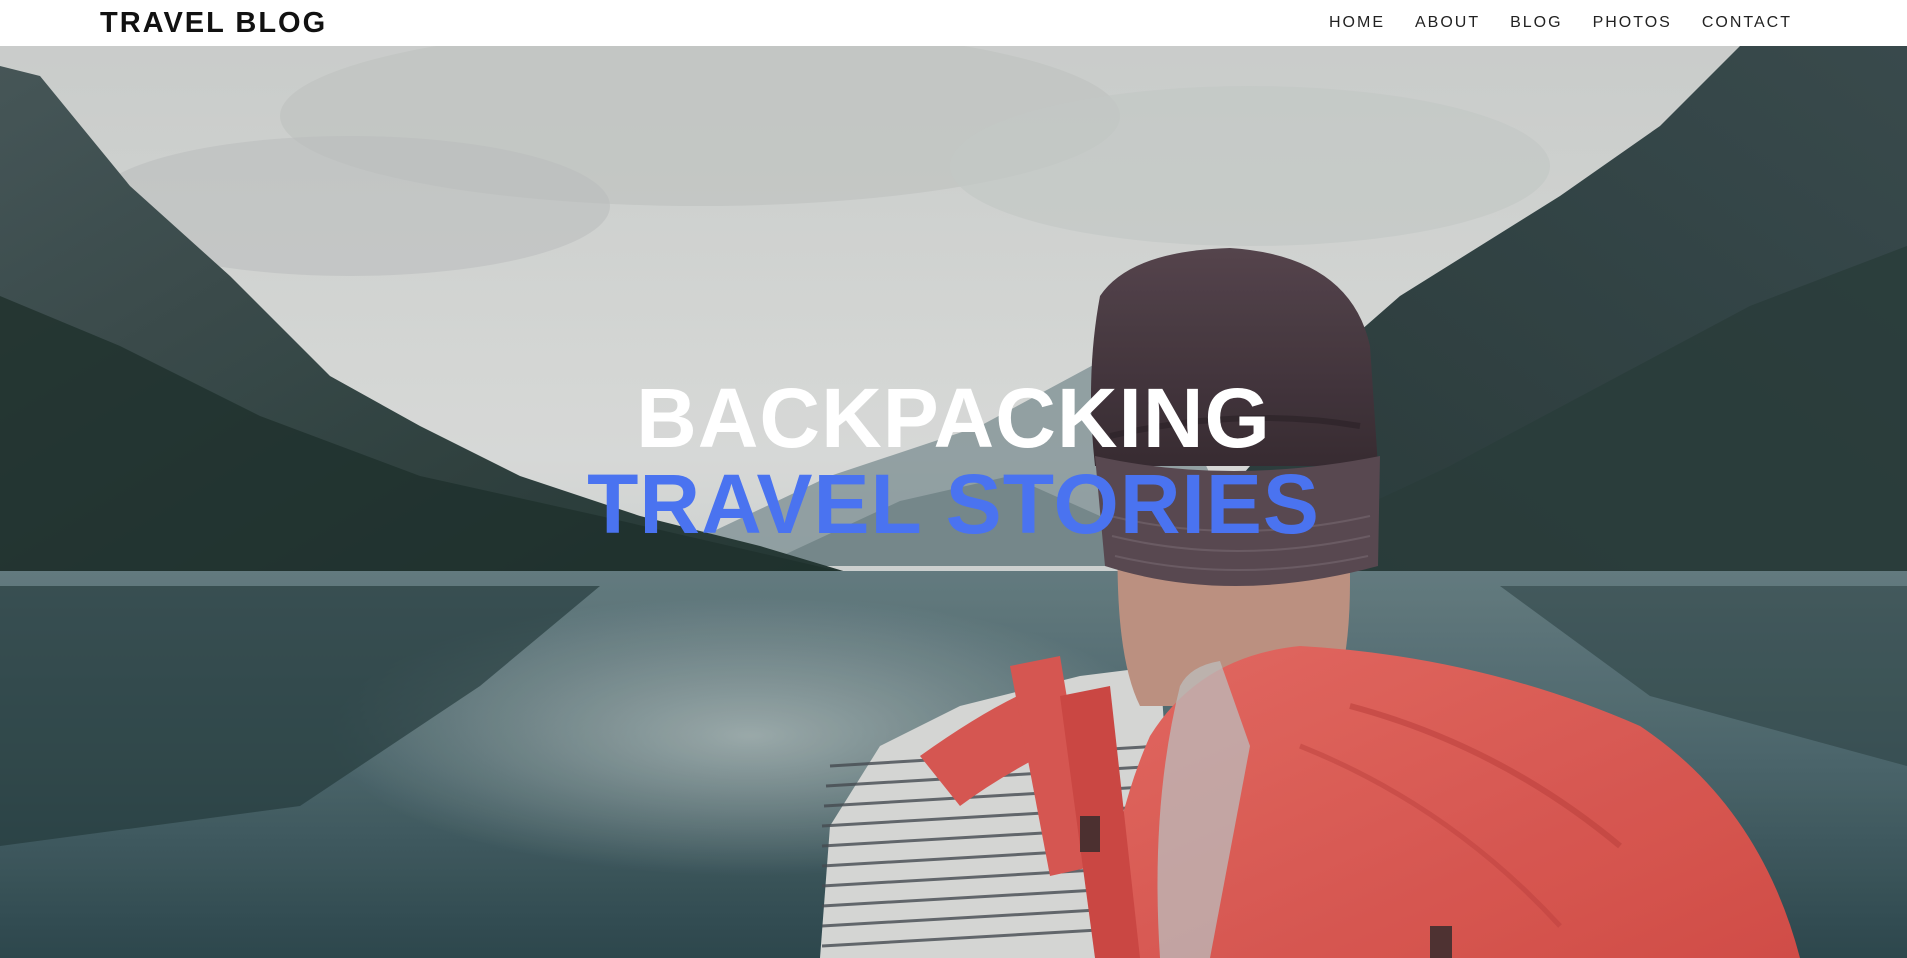 This screenshot has width=1907, height=958. Describe the element at coordinates (213, 23) in the screenshot. I see `brand-logo: TRAVEL BLOG` at that location.